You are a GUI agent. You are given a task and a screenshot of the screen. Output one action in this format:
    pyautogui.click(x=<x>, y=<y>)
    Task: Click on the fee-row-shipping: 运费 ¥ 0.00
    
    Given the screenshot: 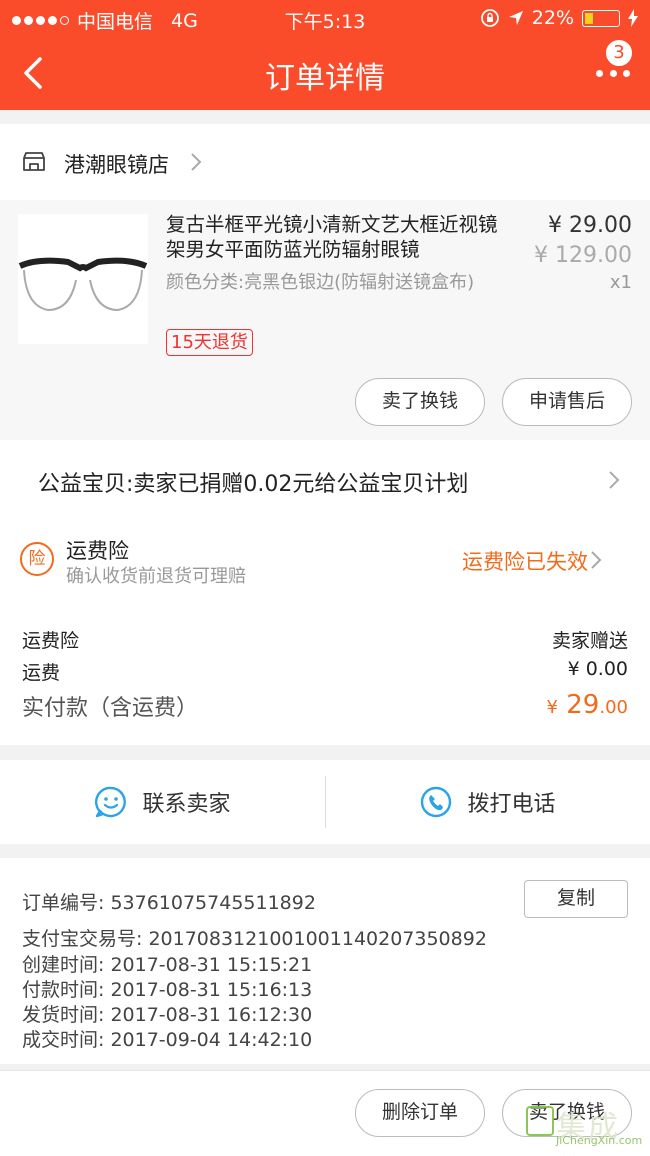 What is the action you would take?
    pyautogui.click(x=325, y=671)
    